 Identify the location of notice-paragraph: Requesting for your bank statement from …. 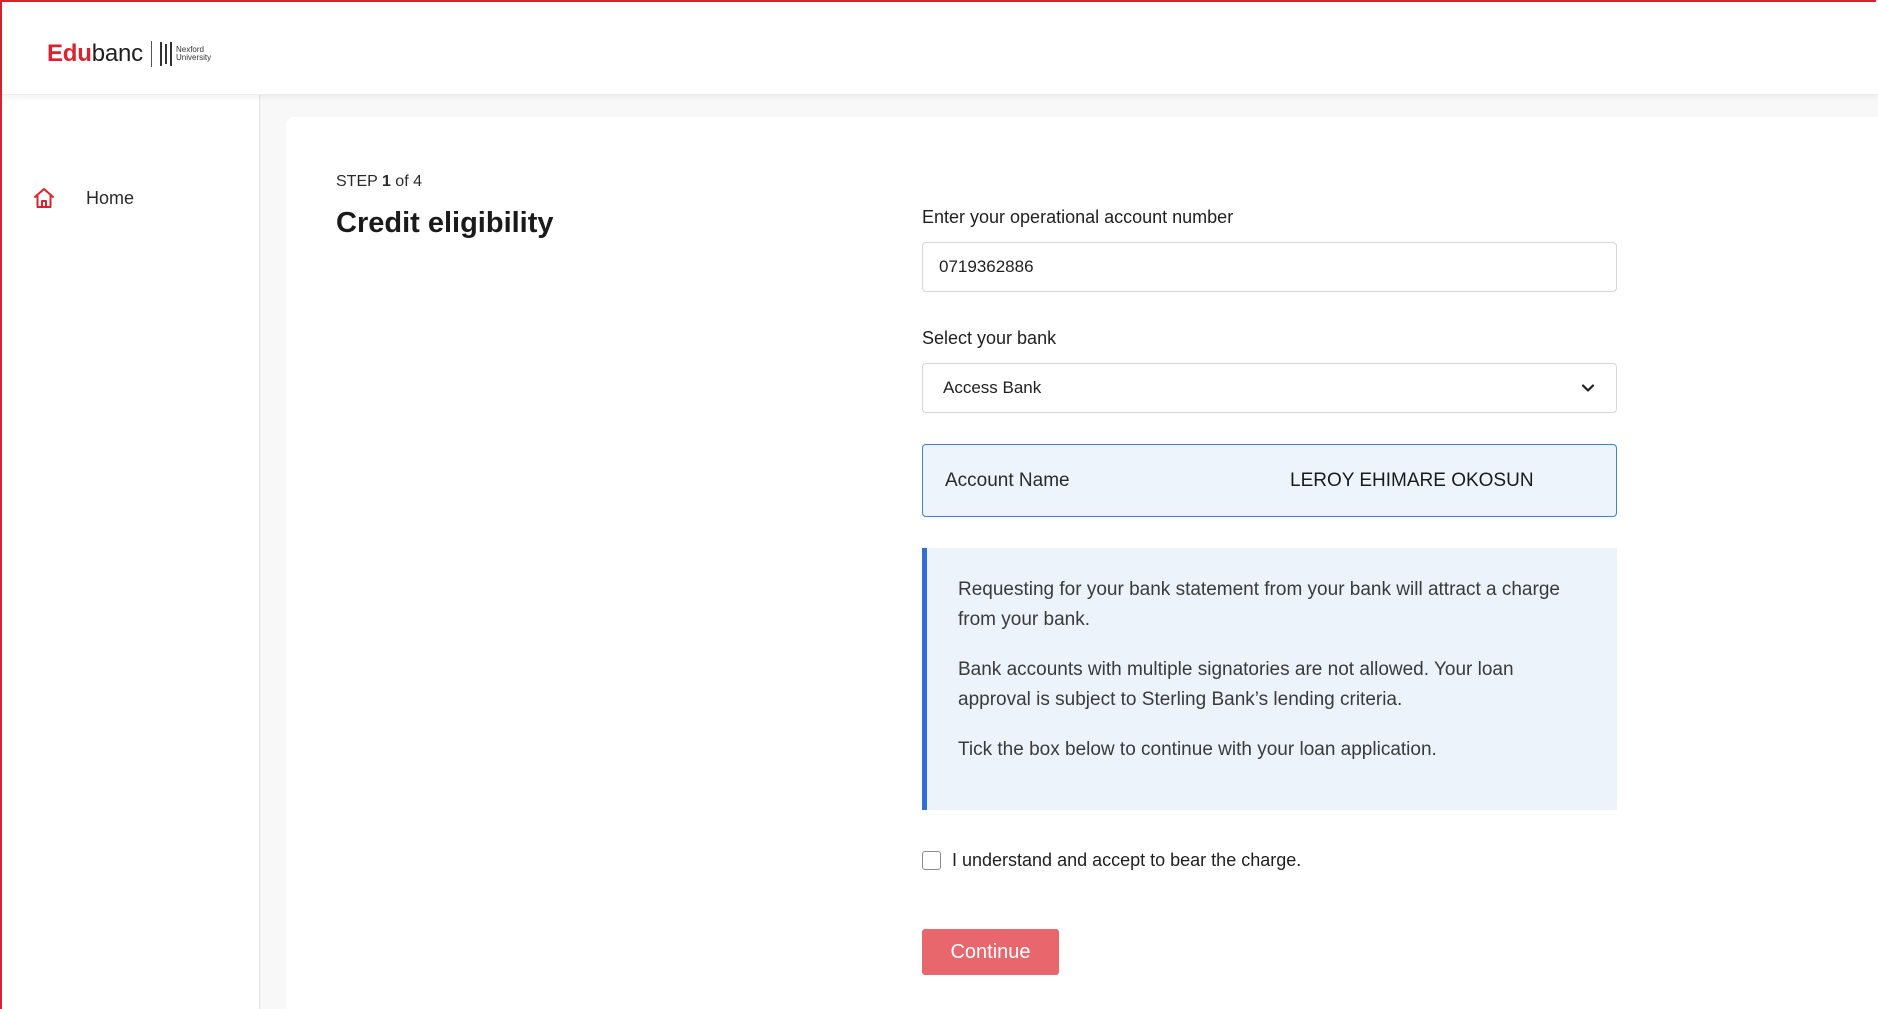
(1259, 604).